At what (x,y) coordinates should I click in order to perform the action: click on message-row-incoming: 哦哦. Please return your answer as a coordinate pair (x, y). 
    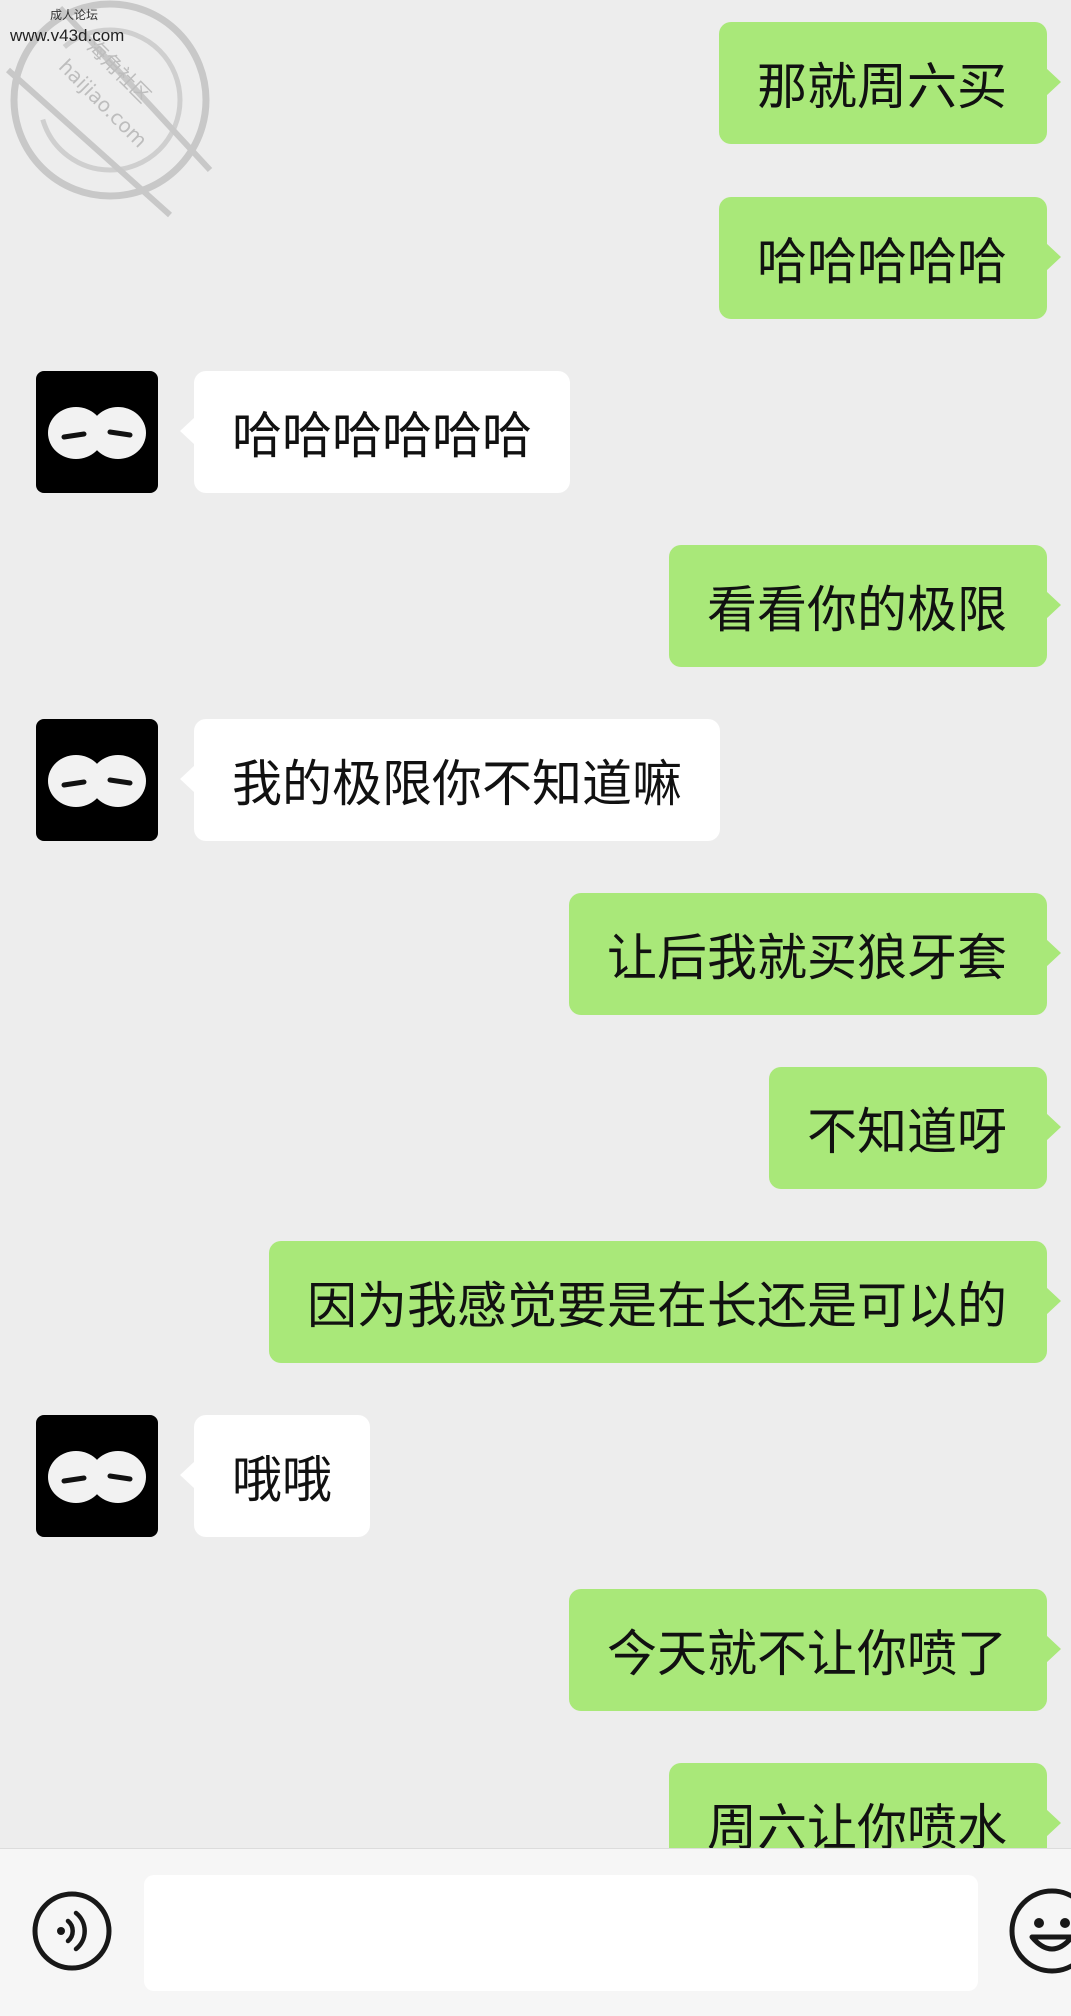
    Looking at the image, I should click on (535, 1476).